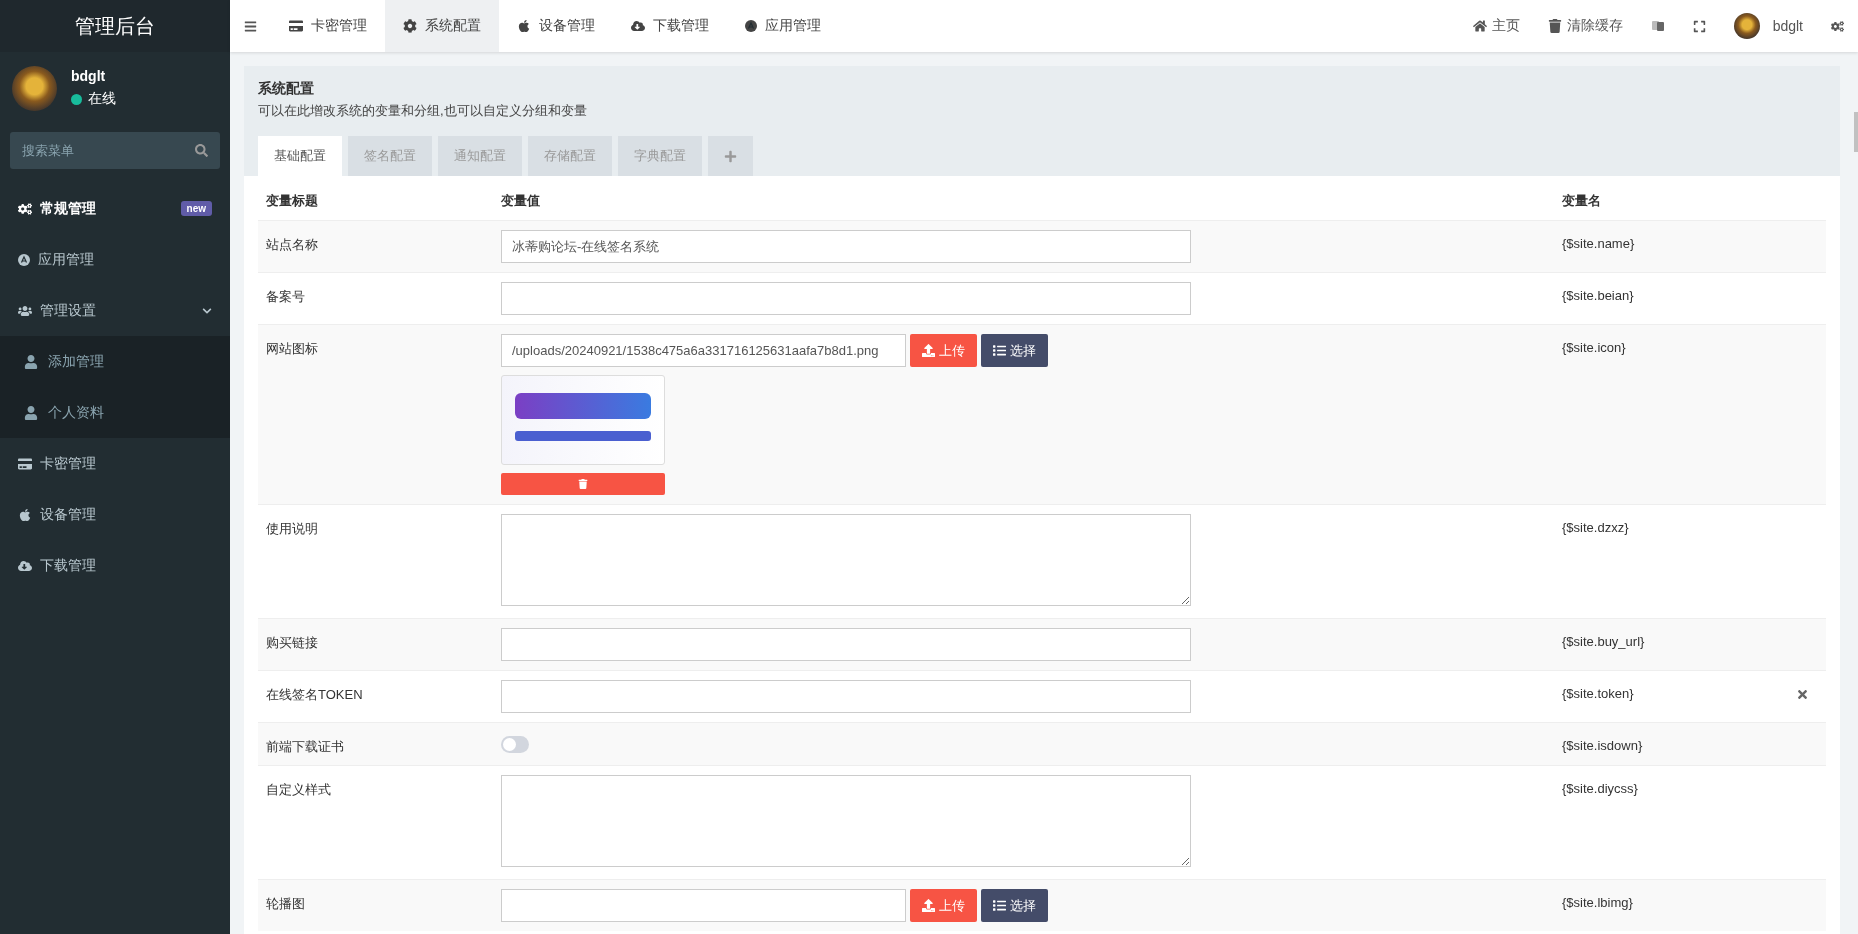  What do you see at coordinates (1496, 26) in the screenshot?
I see `top-link: 主页` at bounding box center [1496, 26].